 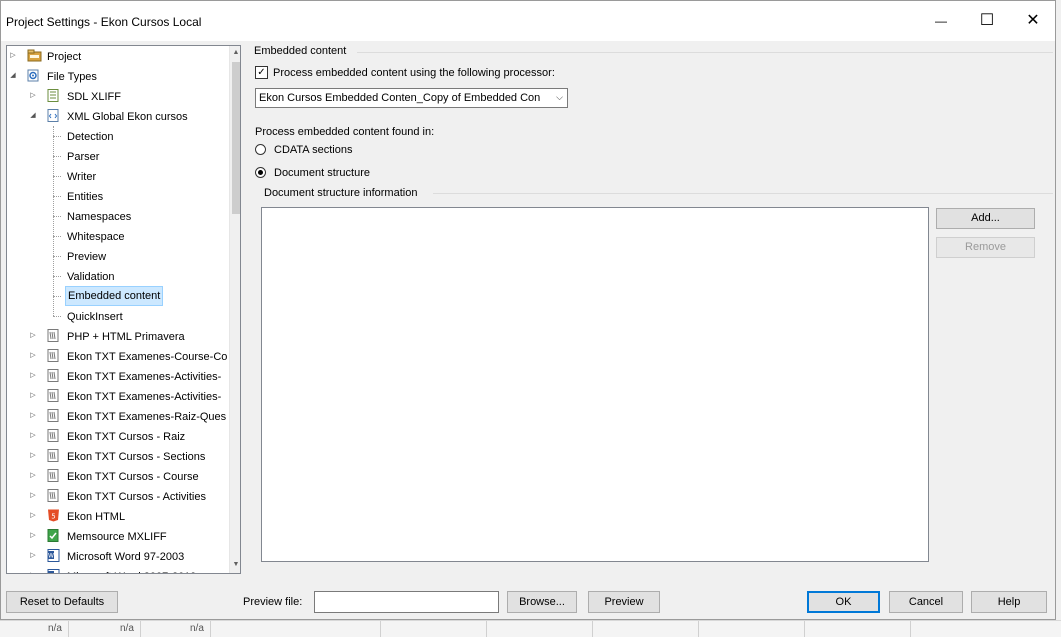 I want to click on group-divider, so click(x=705, y=52).